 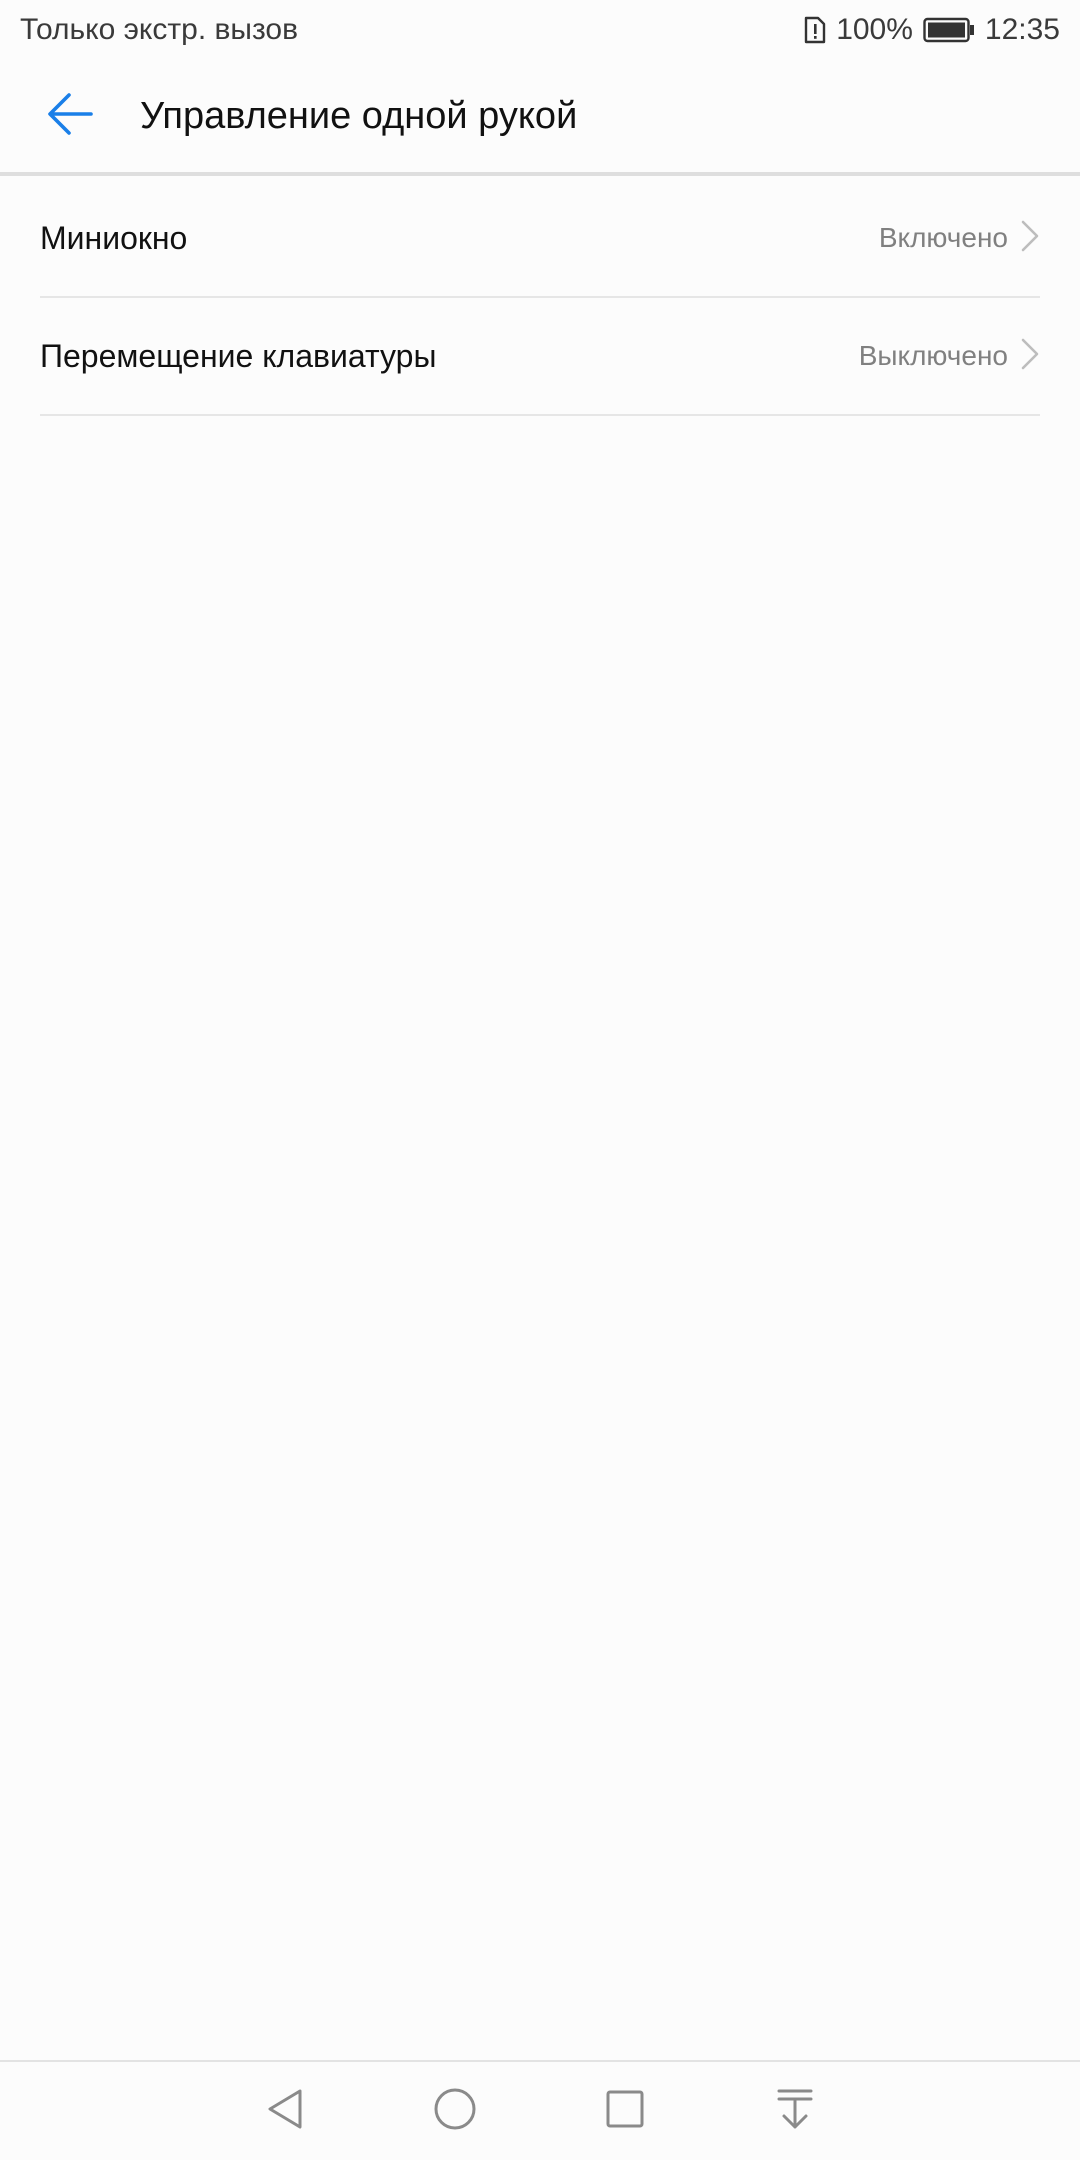 What do you see at coordinates (540, 30) in the screenshot?
I see `status-bar: Только экстр. вызов 100% 12:35` at bounding box center [540, 30].